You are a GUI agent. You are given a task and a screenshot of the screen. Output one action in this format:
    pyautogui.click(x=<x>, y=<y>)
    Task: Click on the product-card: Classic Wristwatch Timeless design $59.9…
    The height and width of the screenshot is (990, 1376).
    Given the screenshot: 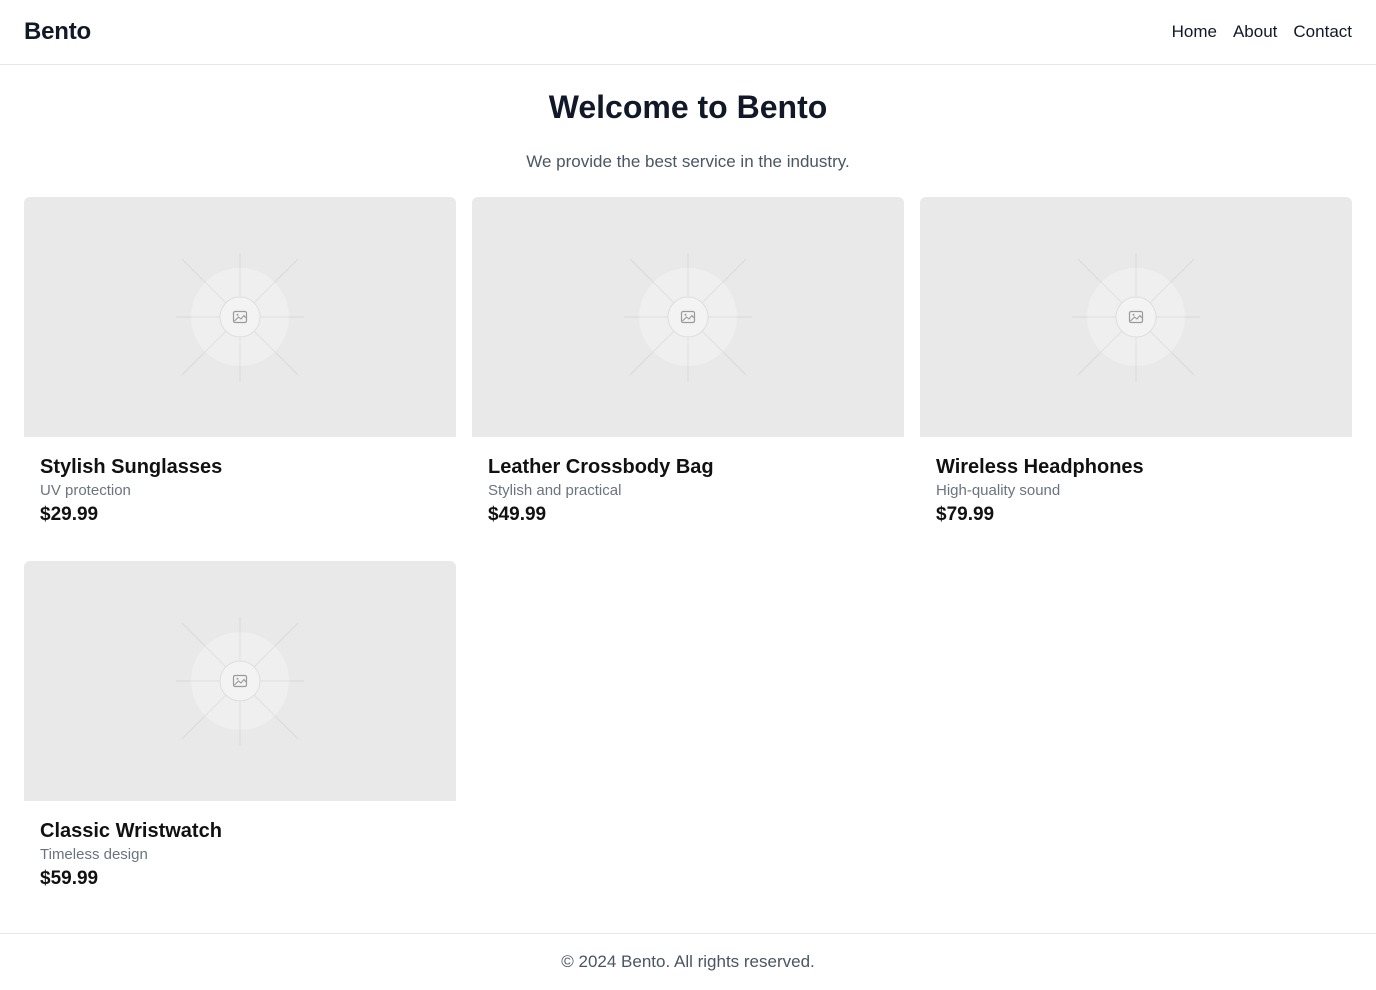 What is the action you would take?
    pyautogui.click(x=240, y=729)
    